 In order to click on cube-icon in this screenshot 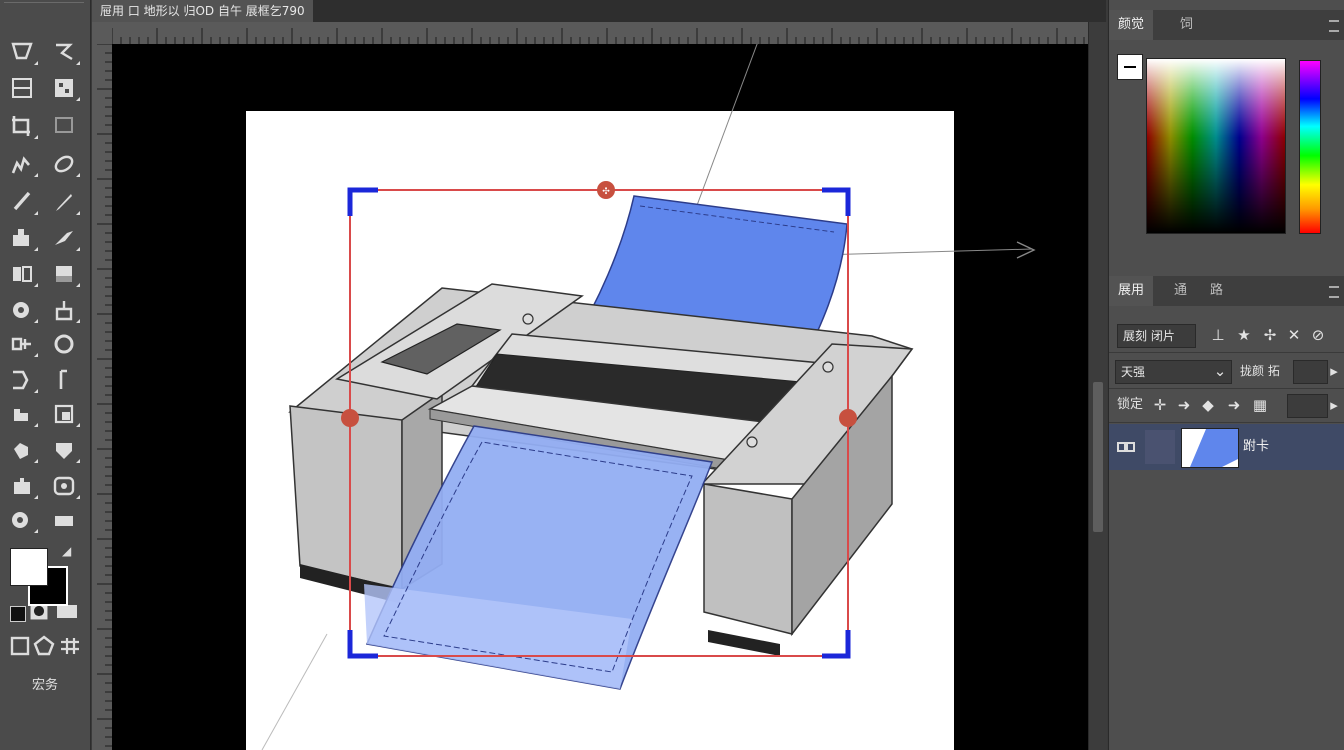, I will do `click(22, 486)`.